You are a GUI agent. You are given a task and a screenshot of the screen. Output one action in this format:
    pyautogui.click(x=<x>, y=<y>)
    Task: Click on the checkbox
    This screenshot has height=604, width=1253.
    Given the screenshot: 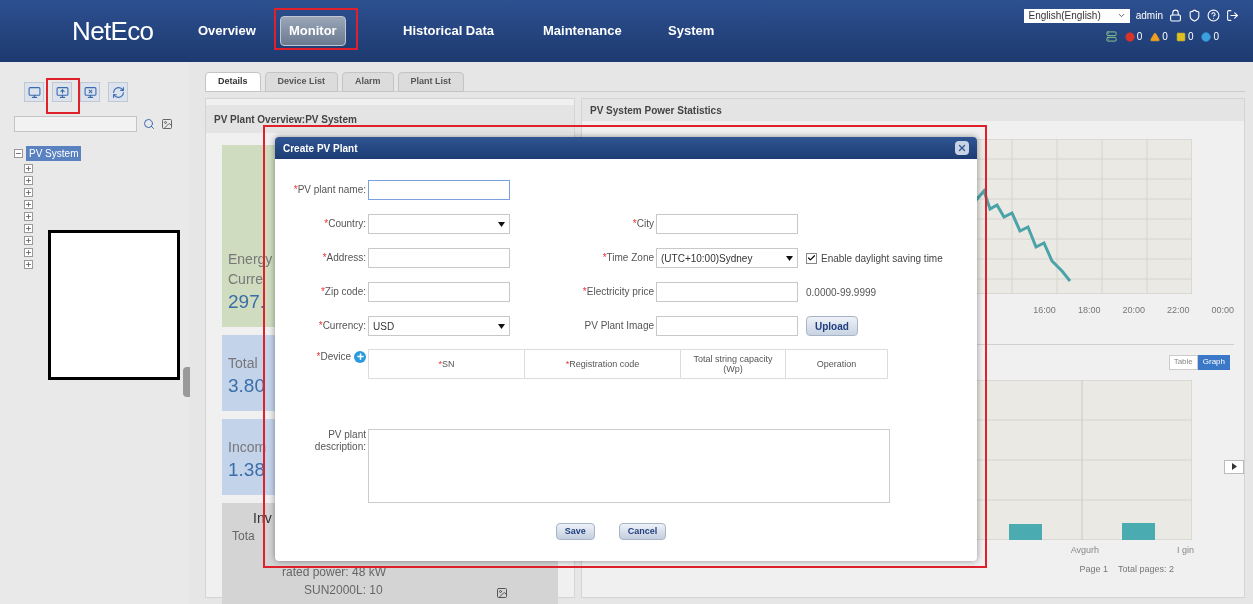 What is the action you would take?
    pyautogui.click(x=811, y=258)
    